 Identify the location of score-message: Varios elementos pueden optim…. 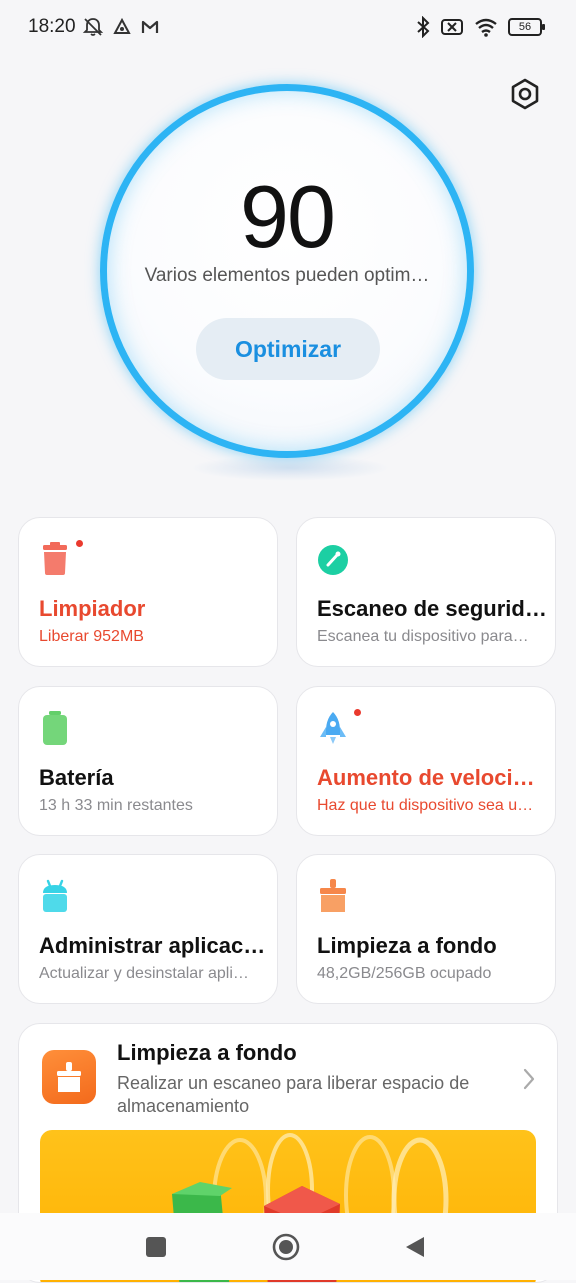
(287, 275).